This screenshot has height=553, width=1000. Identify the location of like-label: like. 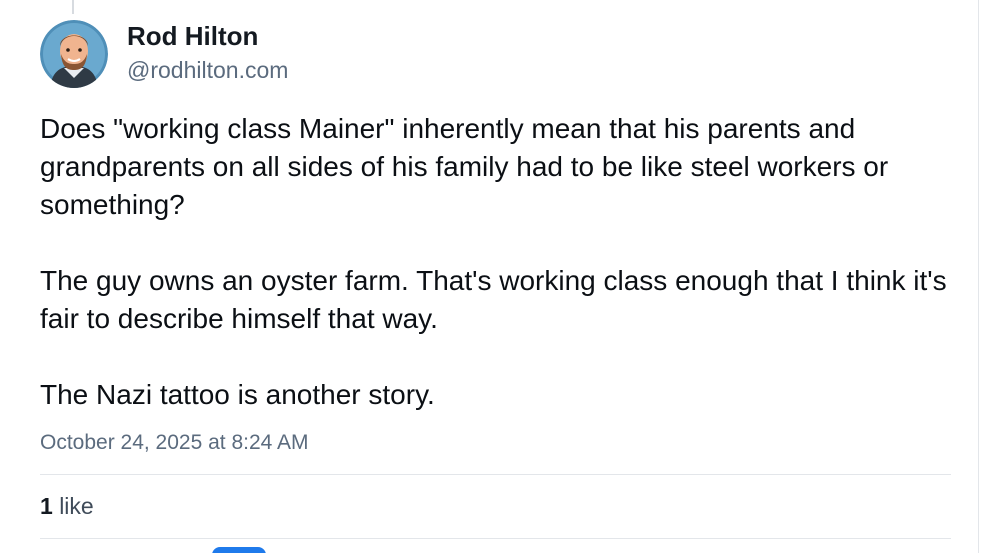
(76, 506).